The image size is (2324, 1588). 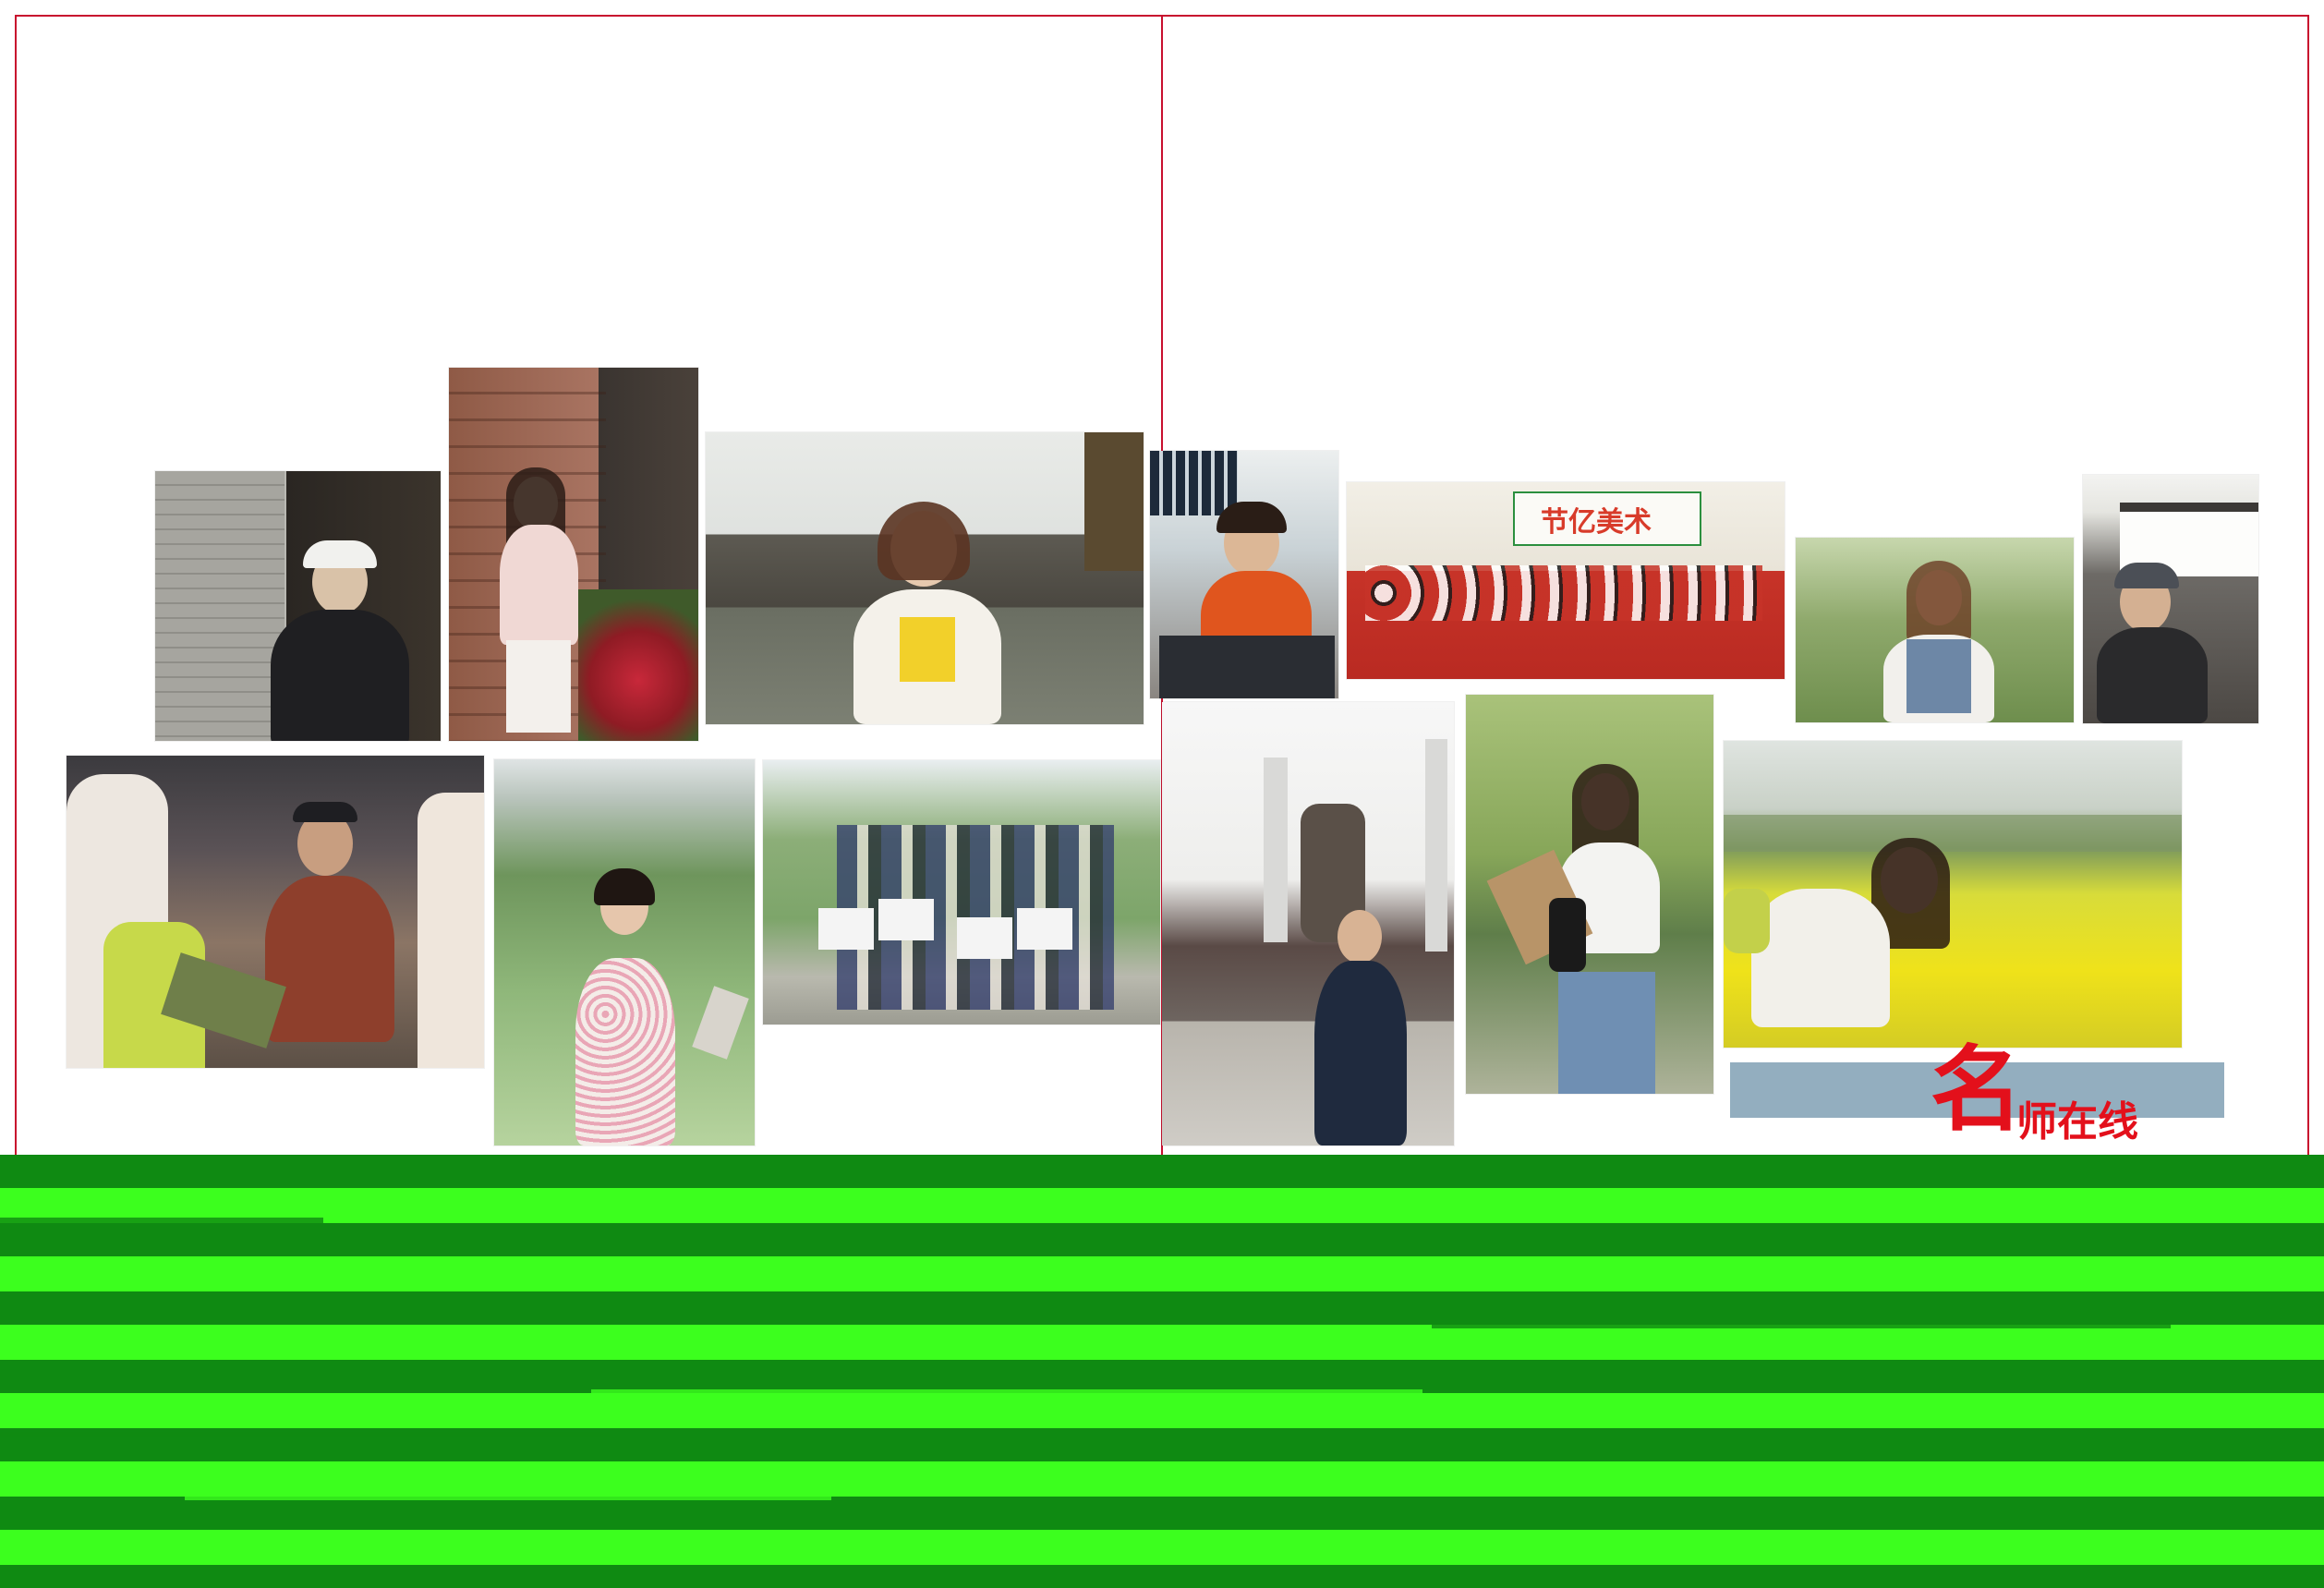 What do you see at coordinates (1935, 630) in the screenshot?
I see `photo-girl-denim-vest` at bounding box center [1935, 630].